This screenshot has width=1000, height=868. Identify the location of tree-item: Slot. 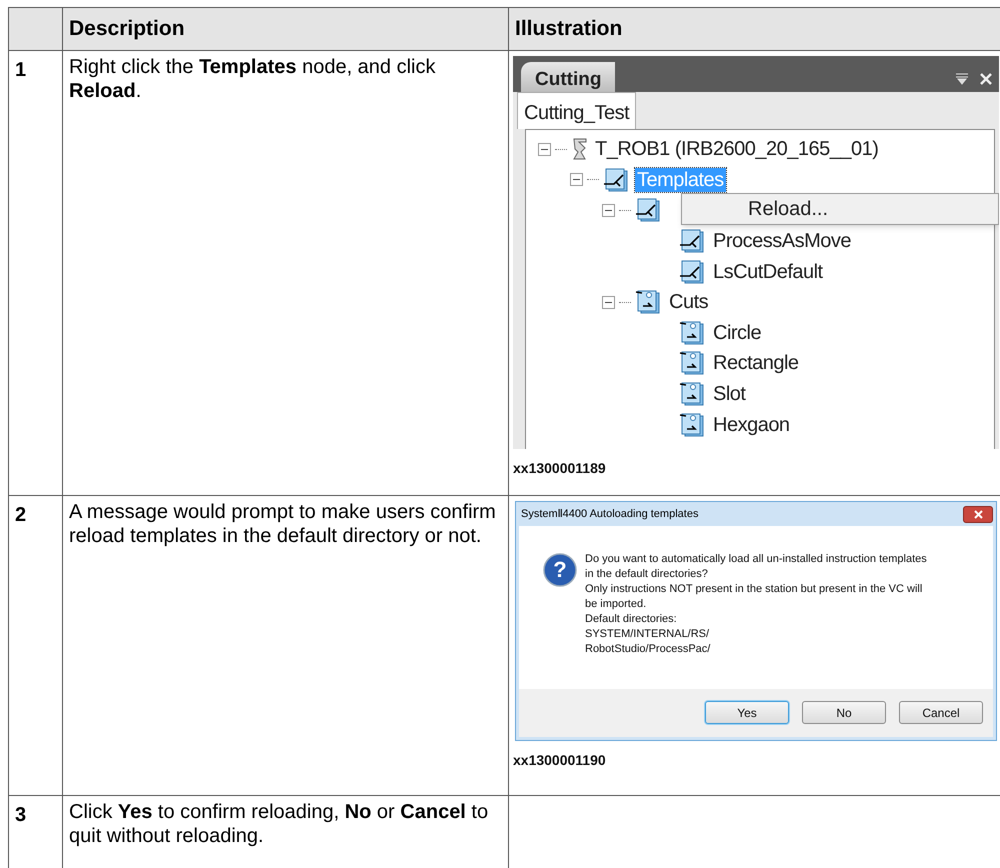
(729, 394).